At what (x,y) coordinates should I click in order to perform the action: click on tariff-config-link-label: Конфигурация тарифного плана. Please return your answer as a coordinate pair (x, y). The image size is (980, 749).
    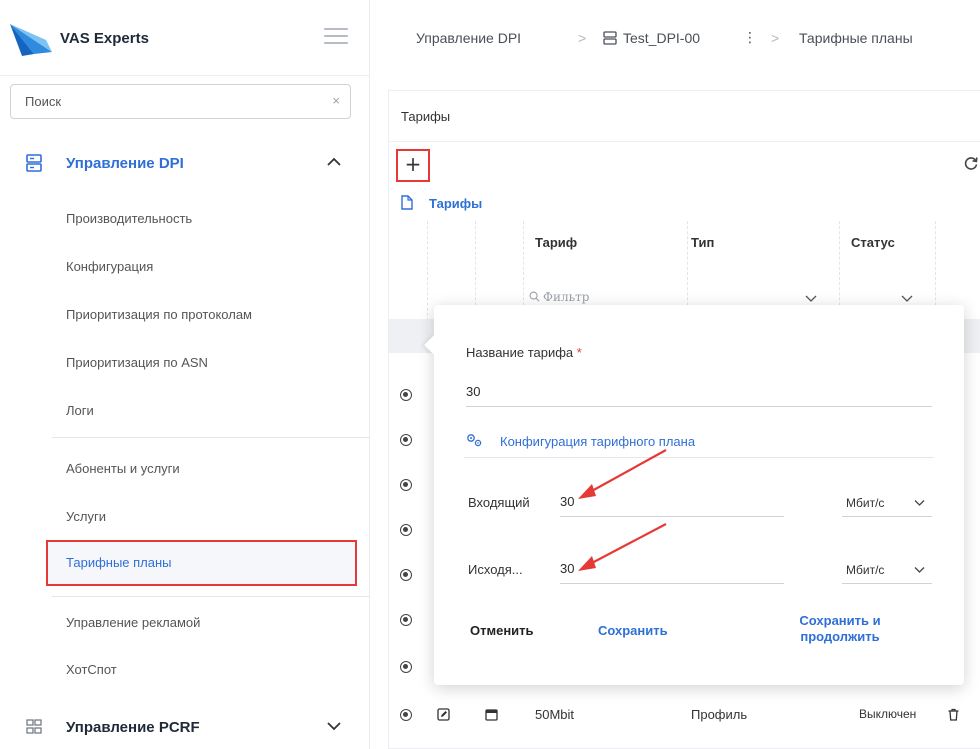
    Looking at the image, I should click on (598, 441).